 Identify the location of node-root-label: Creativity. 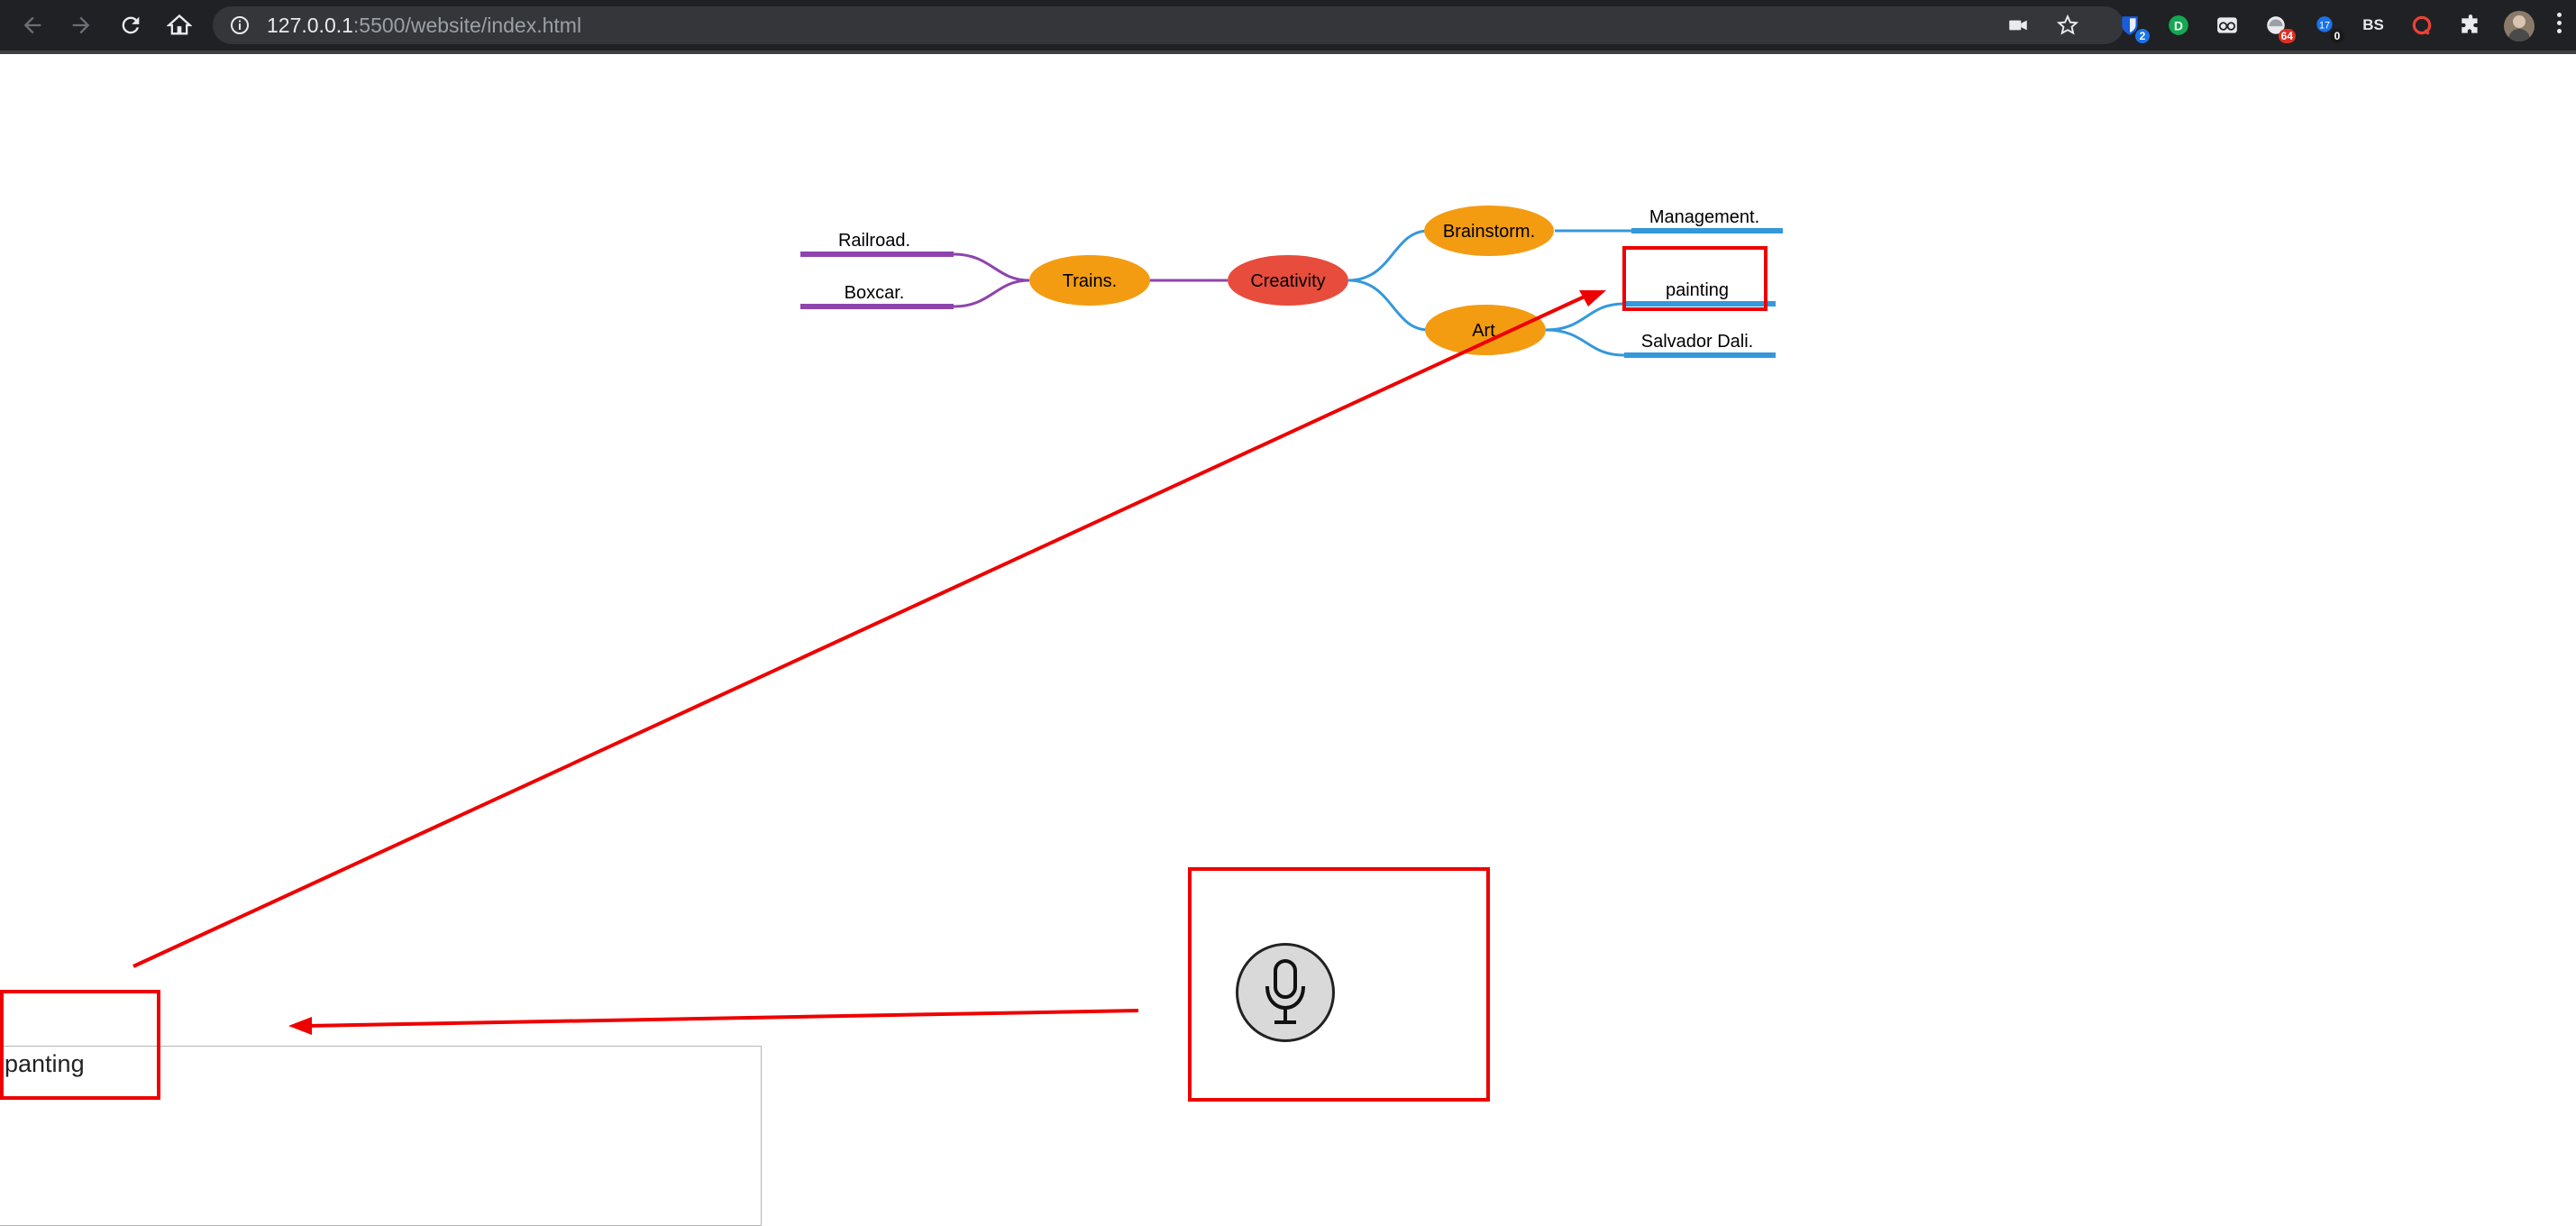
(1287, 281).